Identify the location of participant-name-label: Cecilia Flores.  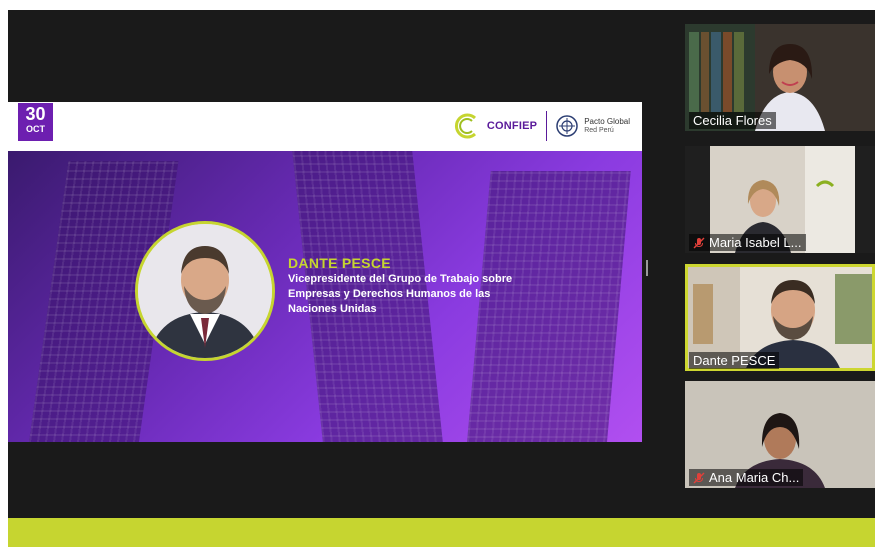
(732, 120).